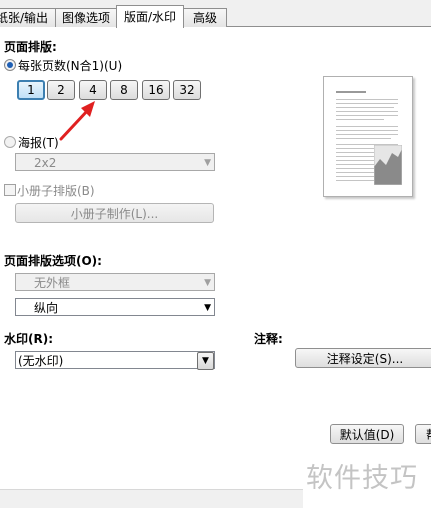  Describe the element at coordinates (46, 308) in the screenshot. I see `orientation-value: 纵向` at that location.